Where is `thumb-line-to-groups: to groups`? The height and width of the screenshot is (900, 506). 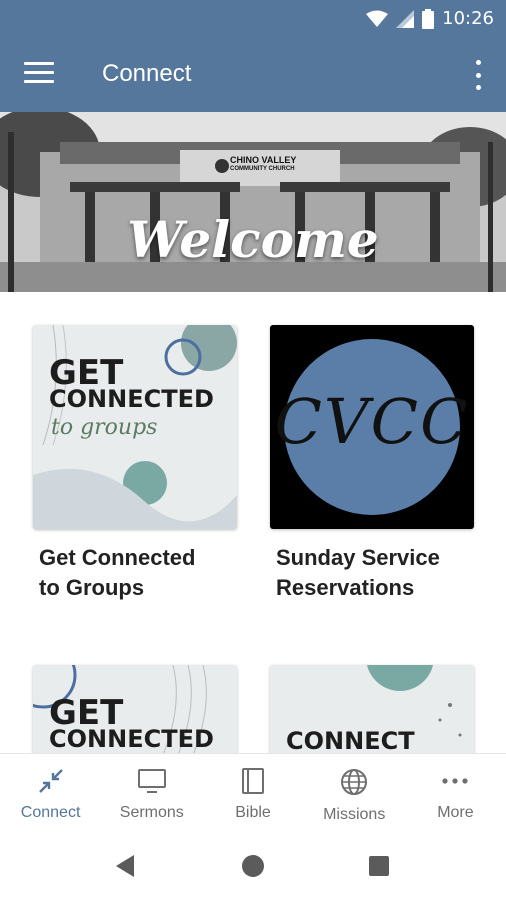
thumb-line-to-groups: to groups is located at coordinates (104, 427).